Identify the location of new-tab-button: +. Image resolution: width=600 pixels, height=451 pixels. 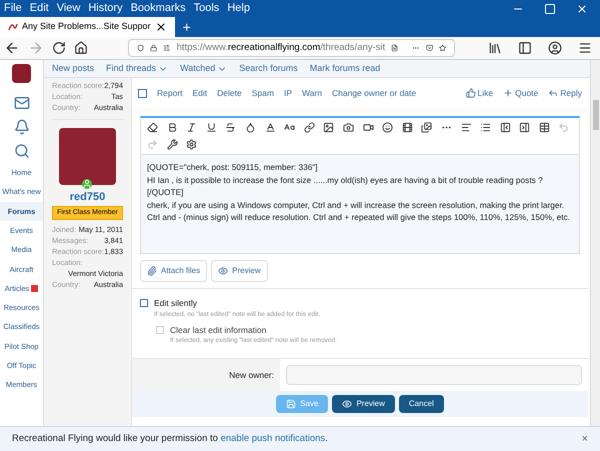
(186, 27).